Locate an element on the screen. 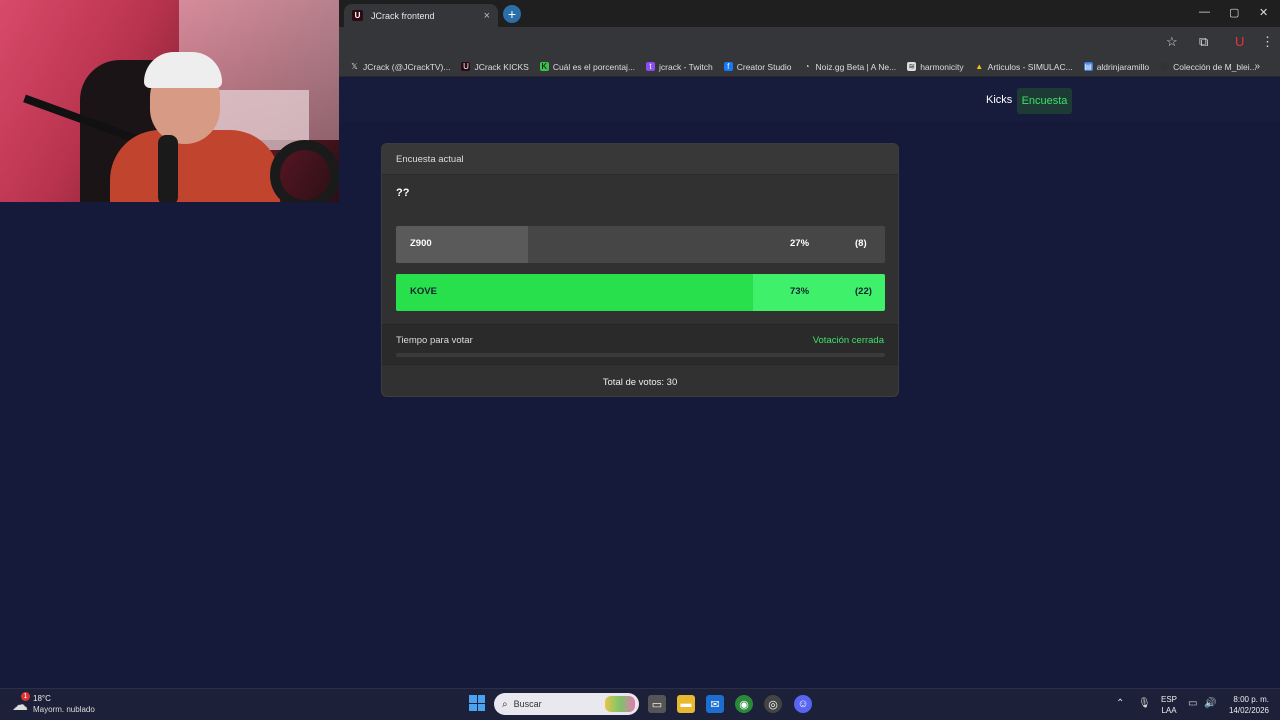 Image resolution: width=1280 pixels, height=720 pixels. obs-icon: ◎ is located at coordinates (773, 704).